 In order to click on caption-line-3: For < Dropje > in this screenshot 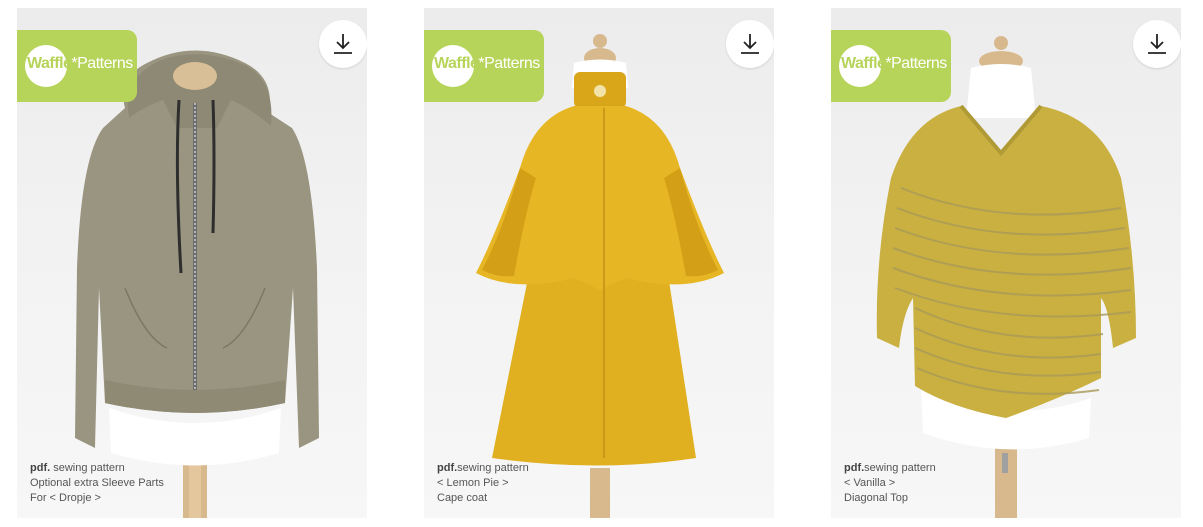, I will do `click(65, 498)`.